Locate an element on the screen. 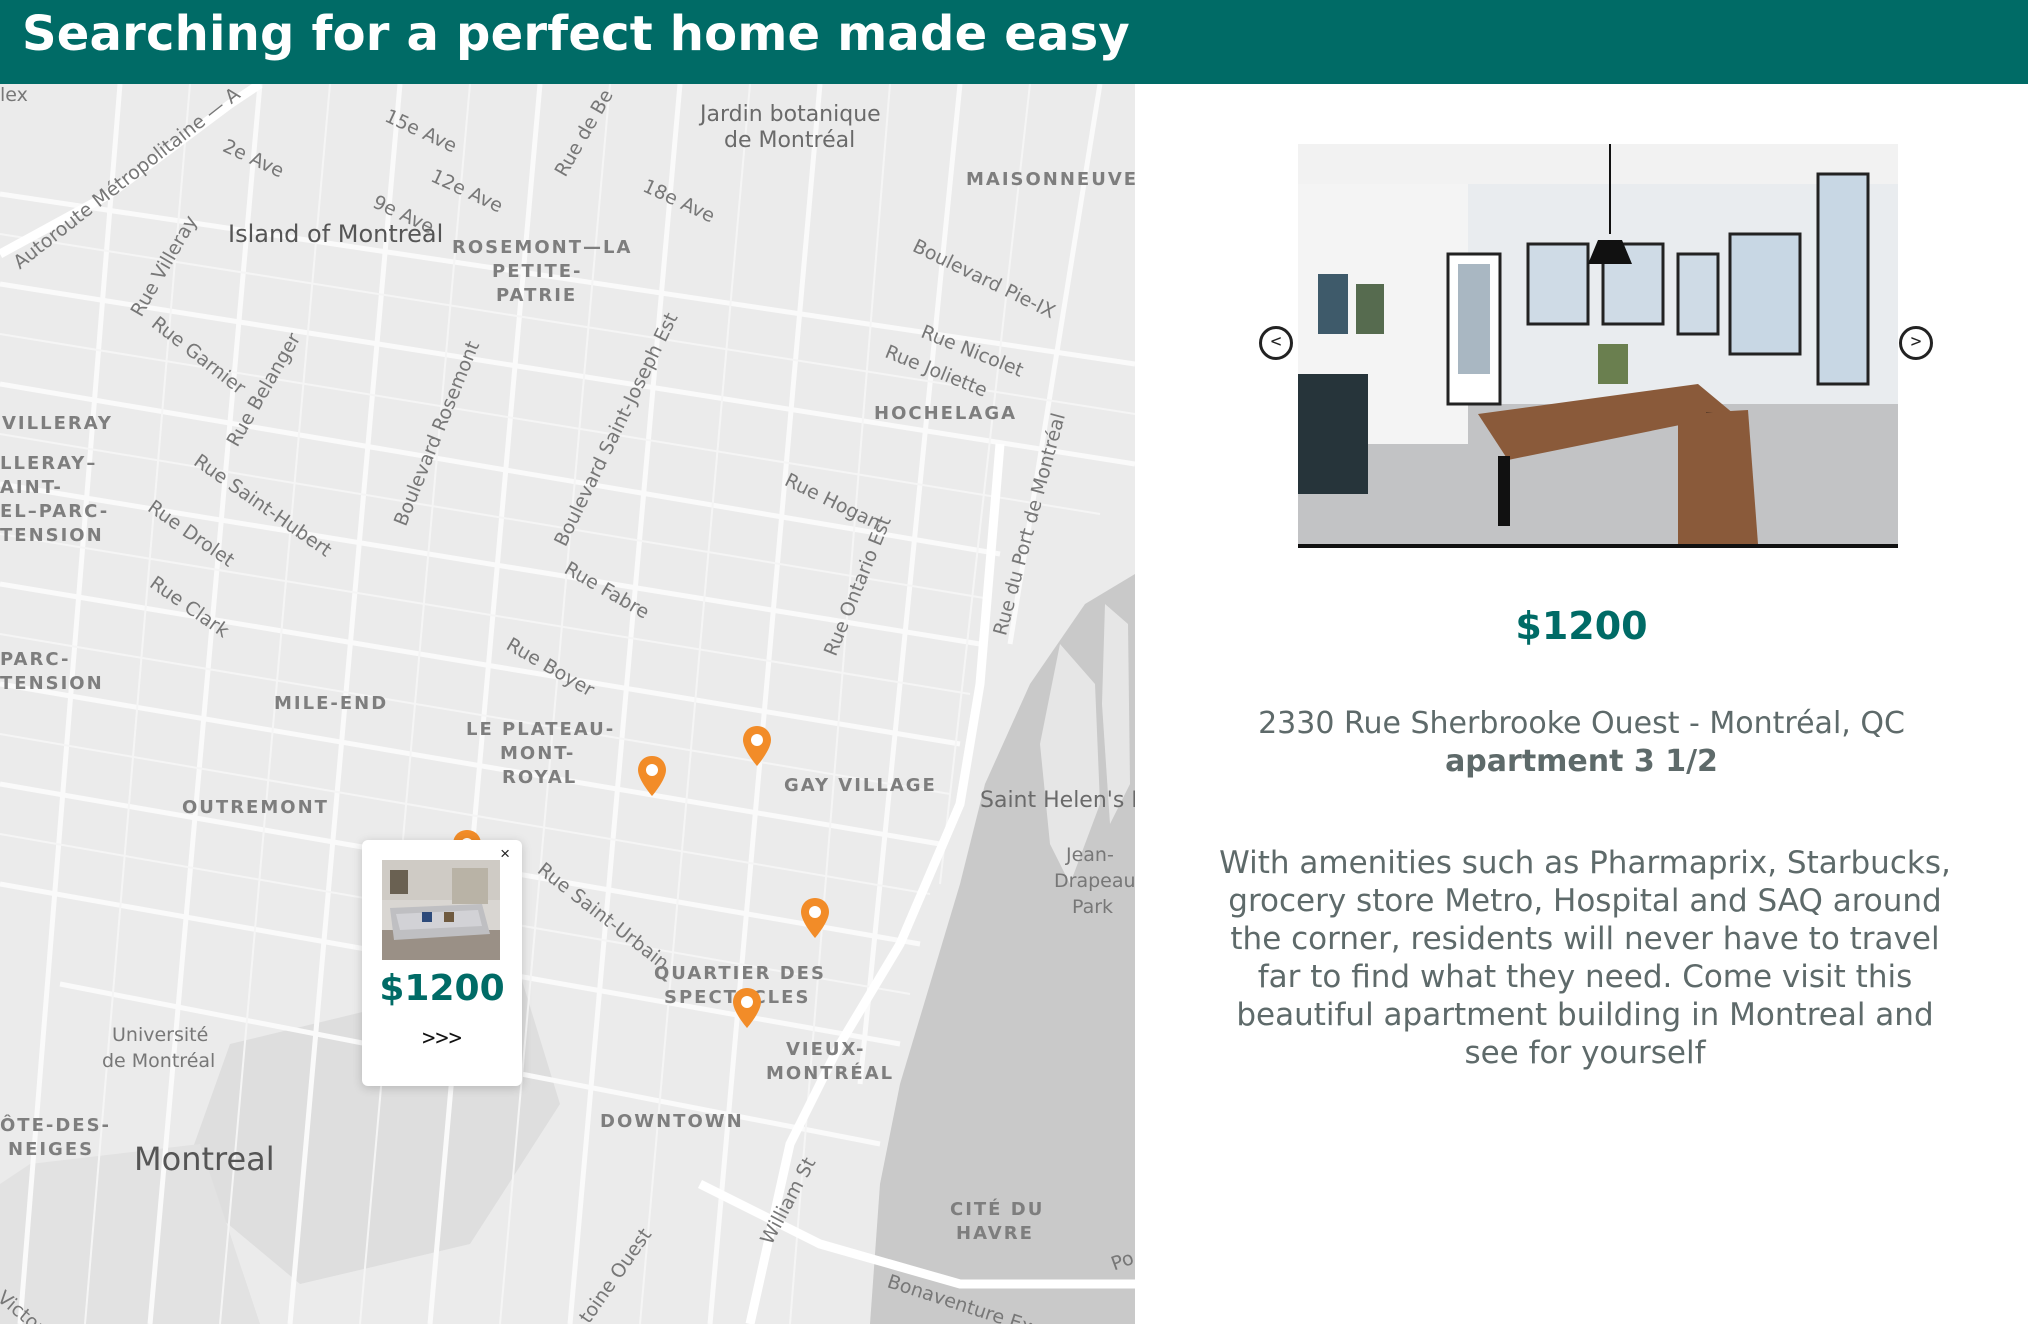  popup-more-link: >>> is located at coordinates (442, 1038).